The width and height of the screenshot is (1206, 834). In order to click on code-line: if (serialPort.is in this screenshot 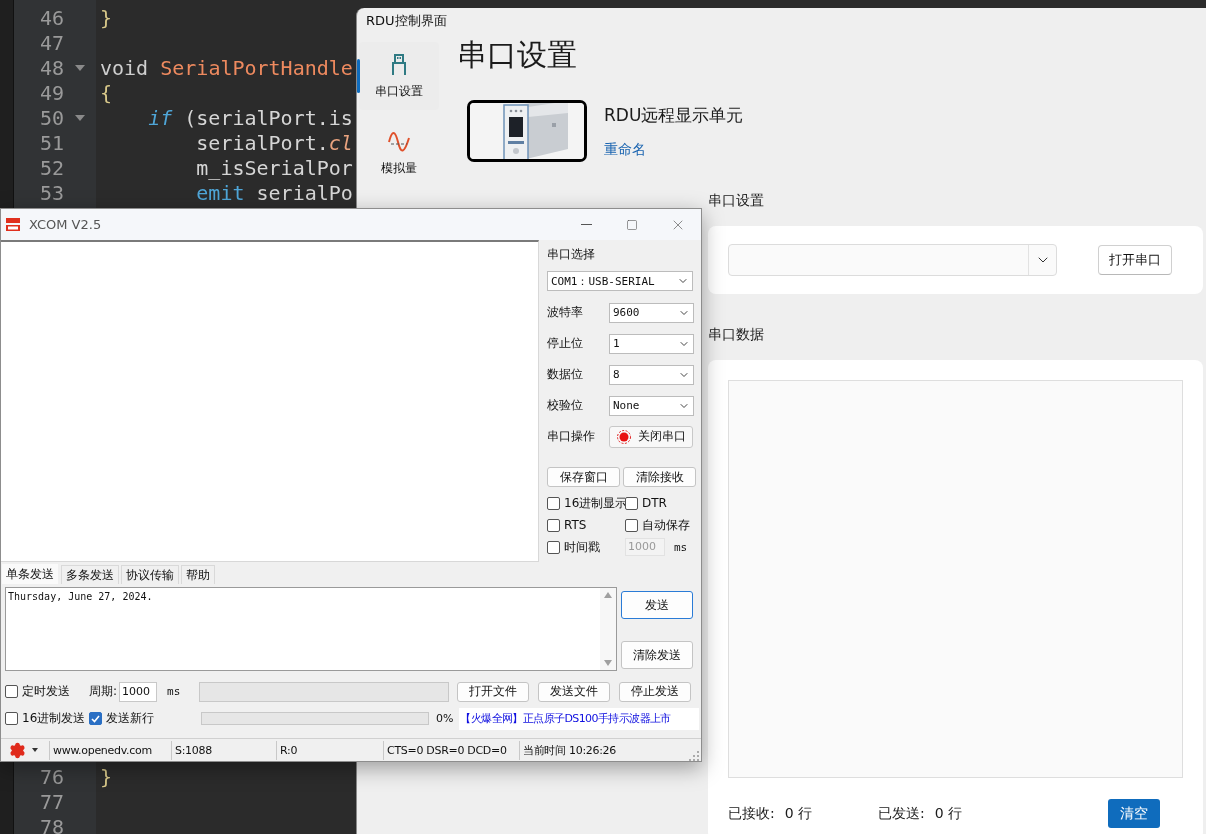, I will do `click(250, 117)`.